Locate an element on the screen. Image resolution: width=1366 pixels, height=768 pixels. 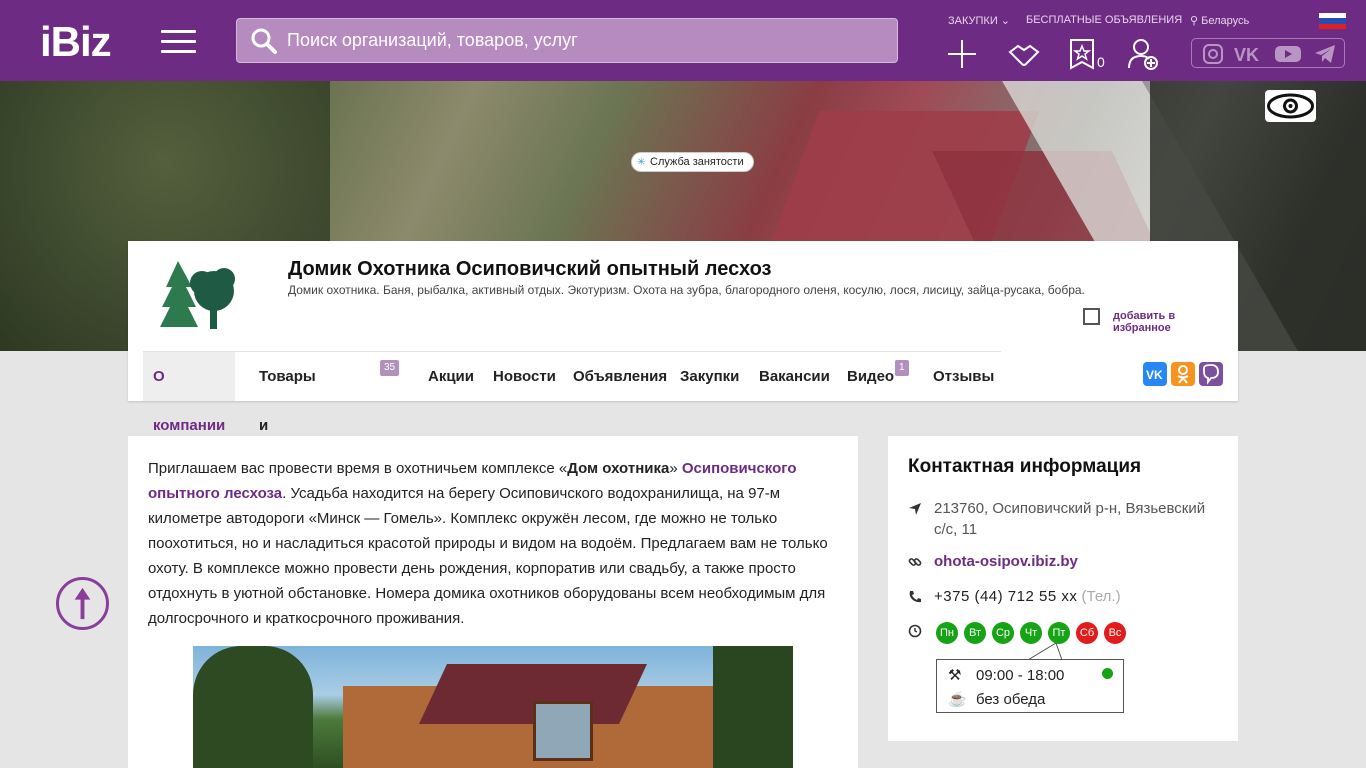
tab-video: Видео is located at coordinates (870, 376).